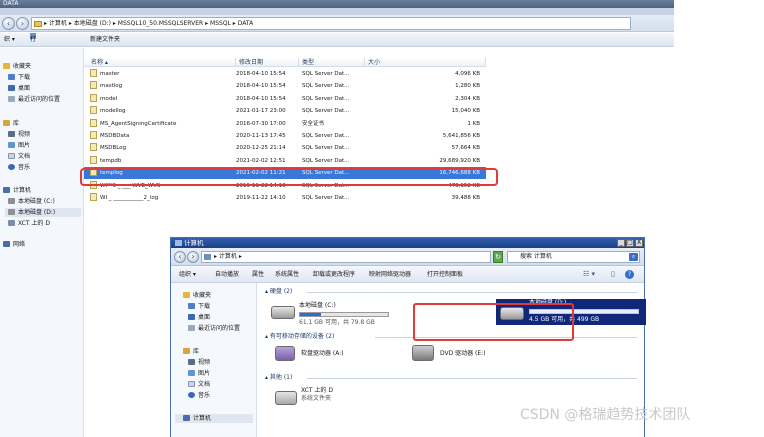 The width and height of the screenshot is (764, 437). What do you see at coordinates (498, 257) in the screenshot?
I see `refresh-button: ↻` at bounding box center [498, 257].